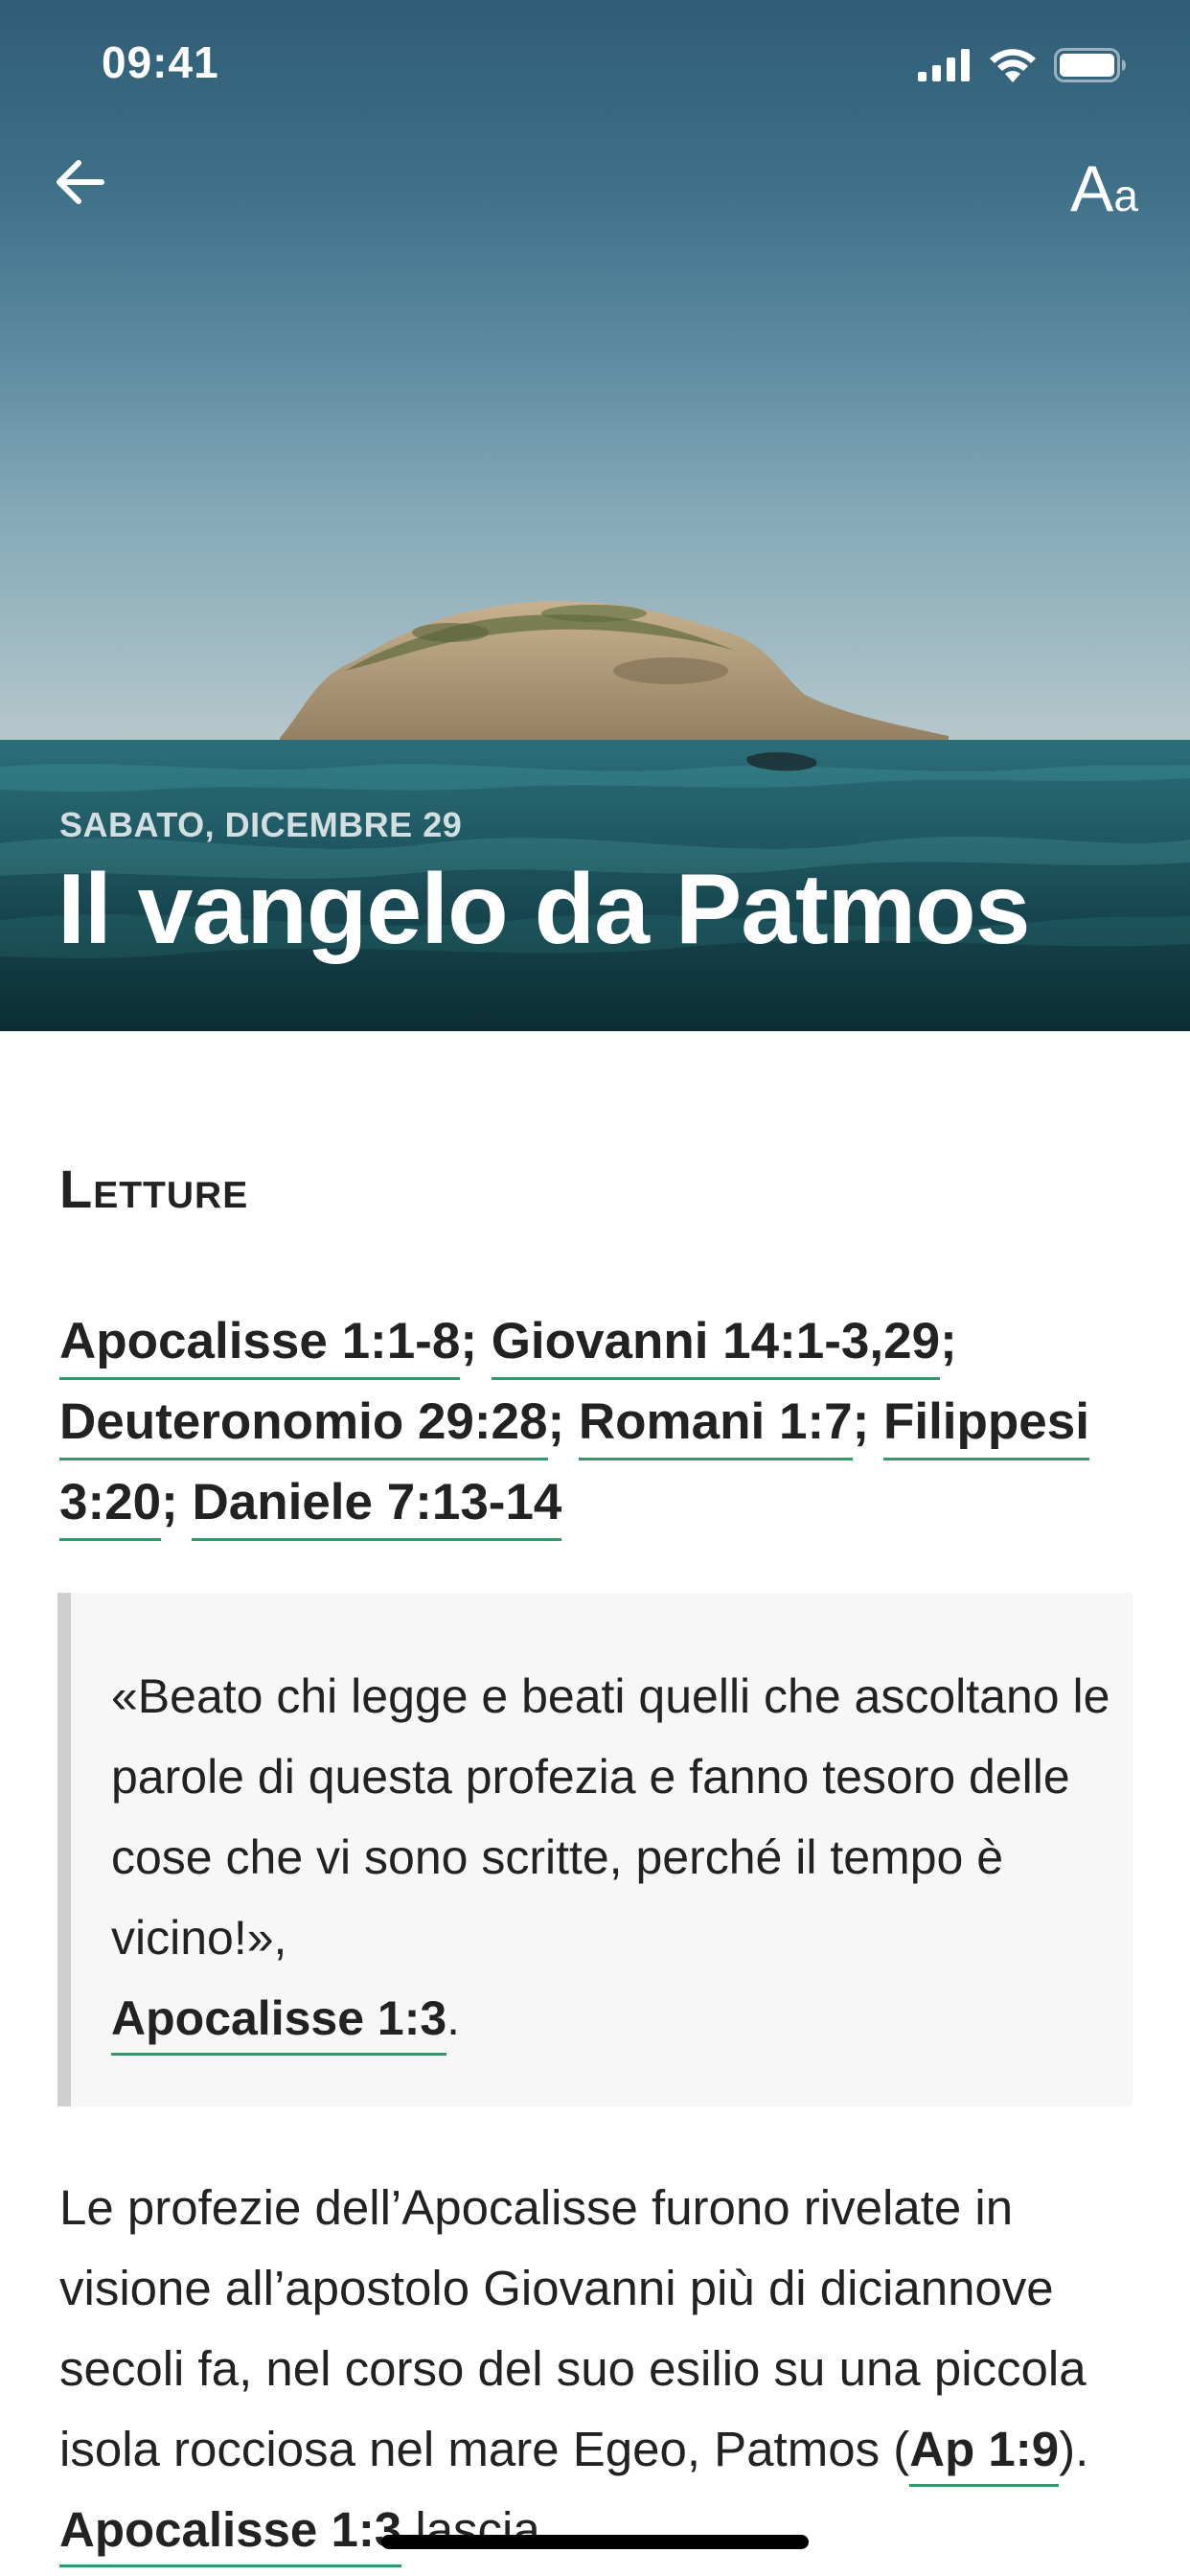 This screenshot has width=1190, height=2576. What do you see at coordinates (716, 1346) in the screenshot?
I see `bible-ref-link: Giovanni 14:1-3,29` at bounding box center [716, 1346].